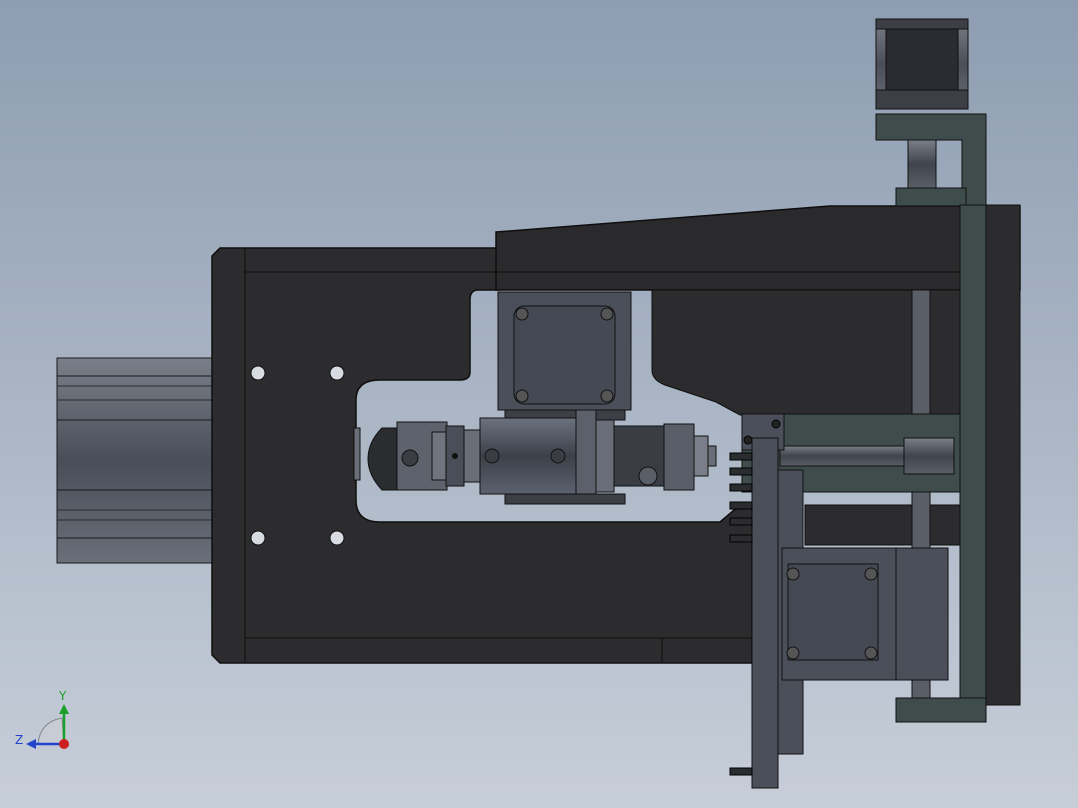 The height and width of the screenshot is (808, 1078). Describe the element at coordinates (535, 457) in the screenshot. I see `spindle-assembly` at that location.